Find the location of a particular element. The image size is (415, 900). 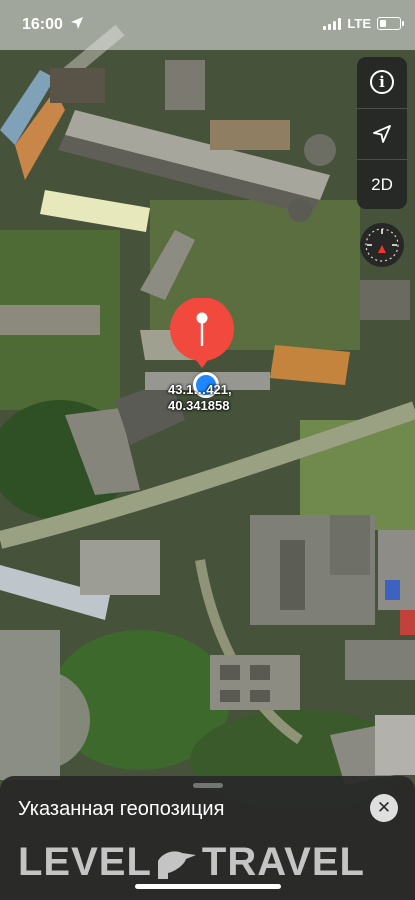

view-mode-button: 2D is located at coordinates (382, 184).